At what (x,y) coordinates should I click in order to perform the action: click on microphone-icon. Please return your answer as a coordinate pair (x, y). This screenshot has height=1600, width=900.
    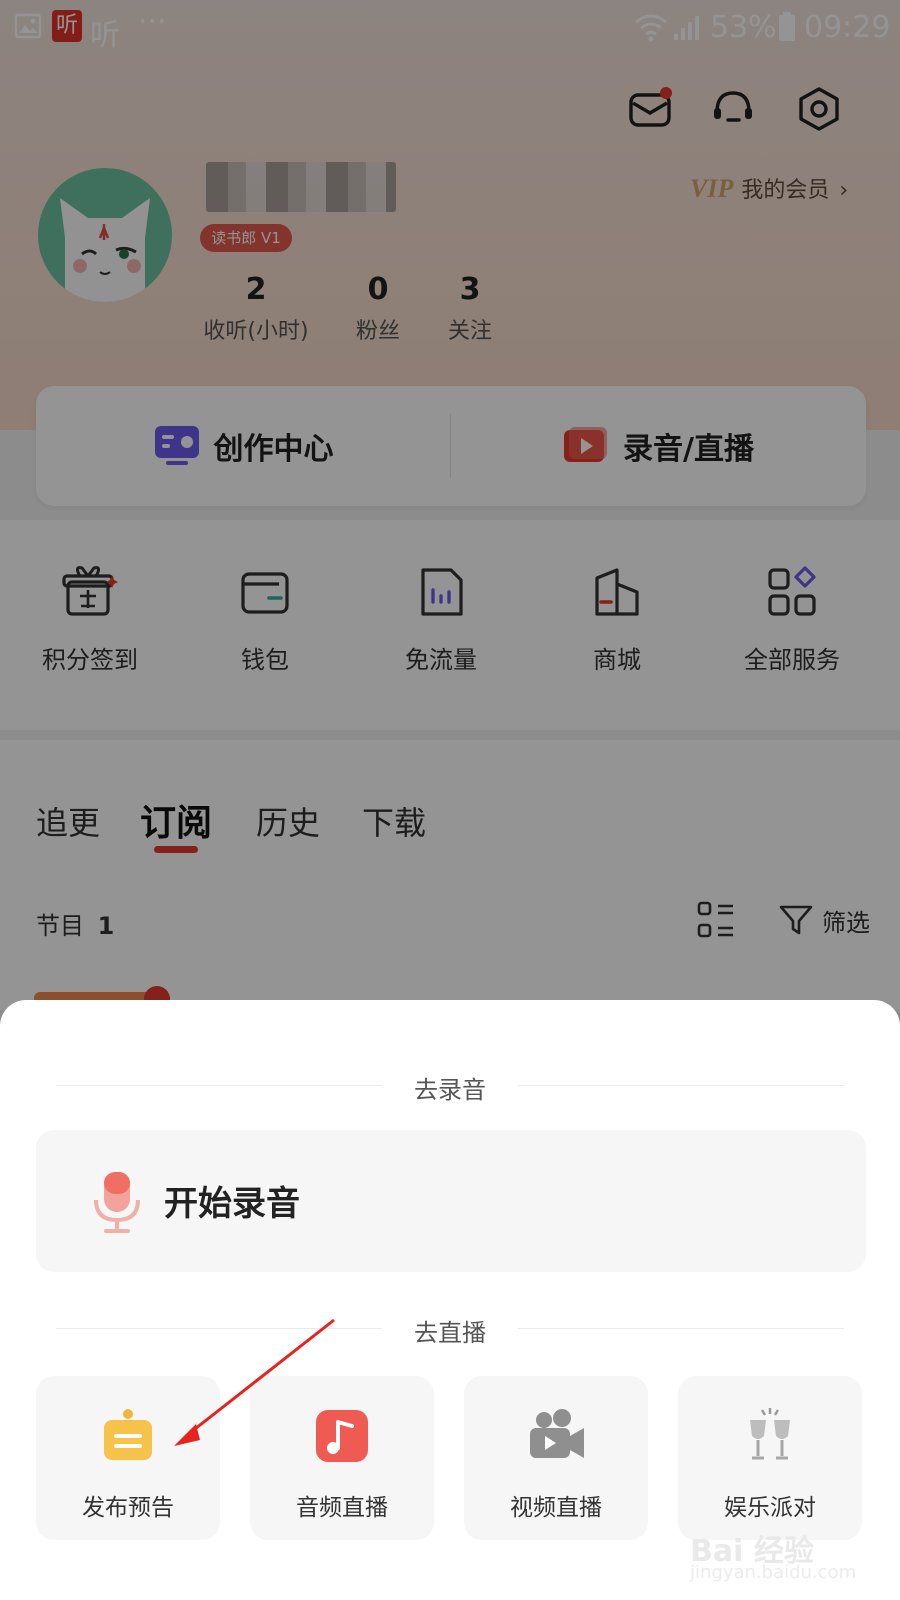
    Looking at the image, I should click on (117, 1202).